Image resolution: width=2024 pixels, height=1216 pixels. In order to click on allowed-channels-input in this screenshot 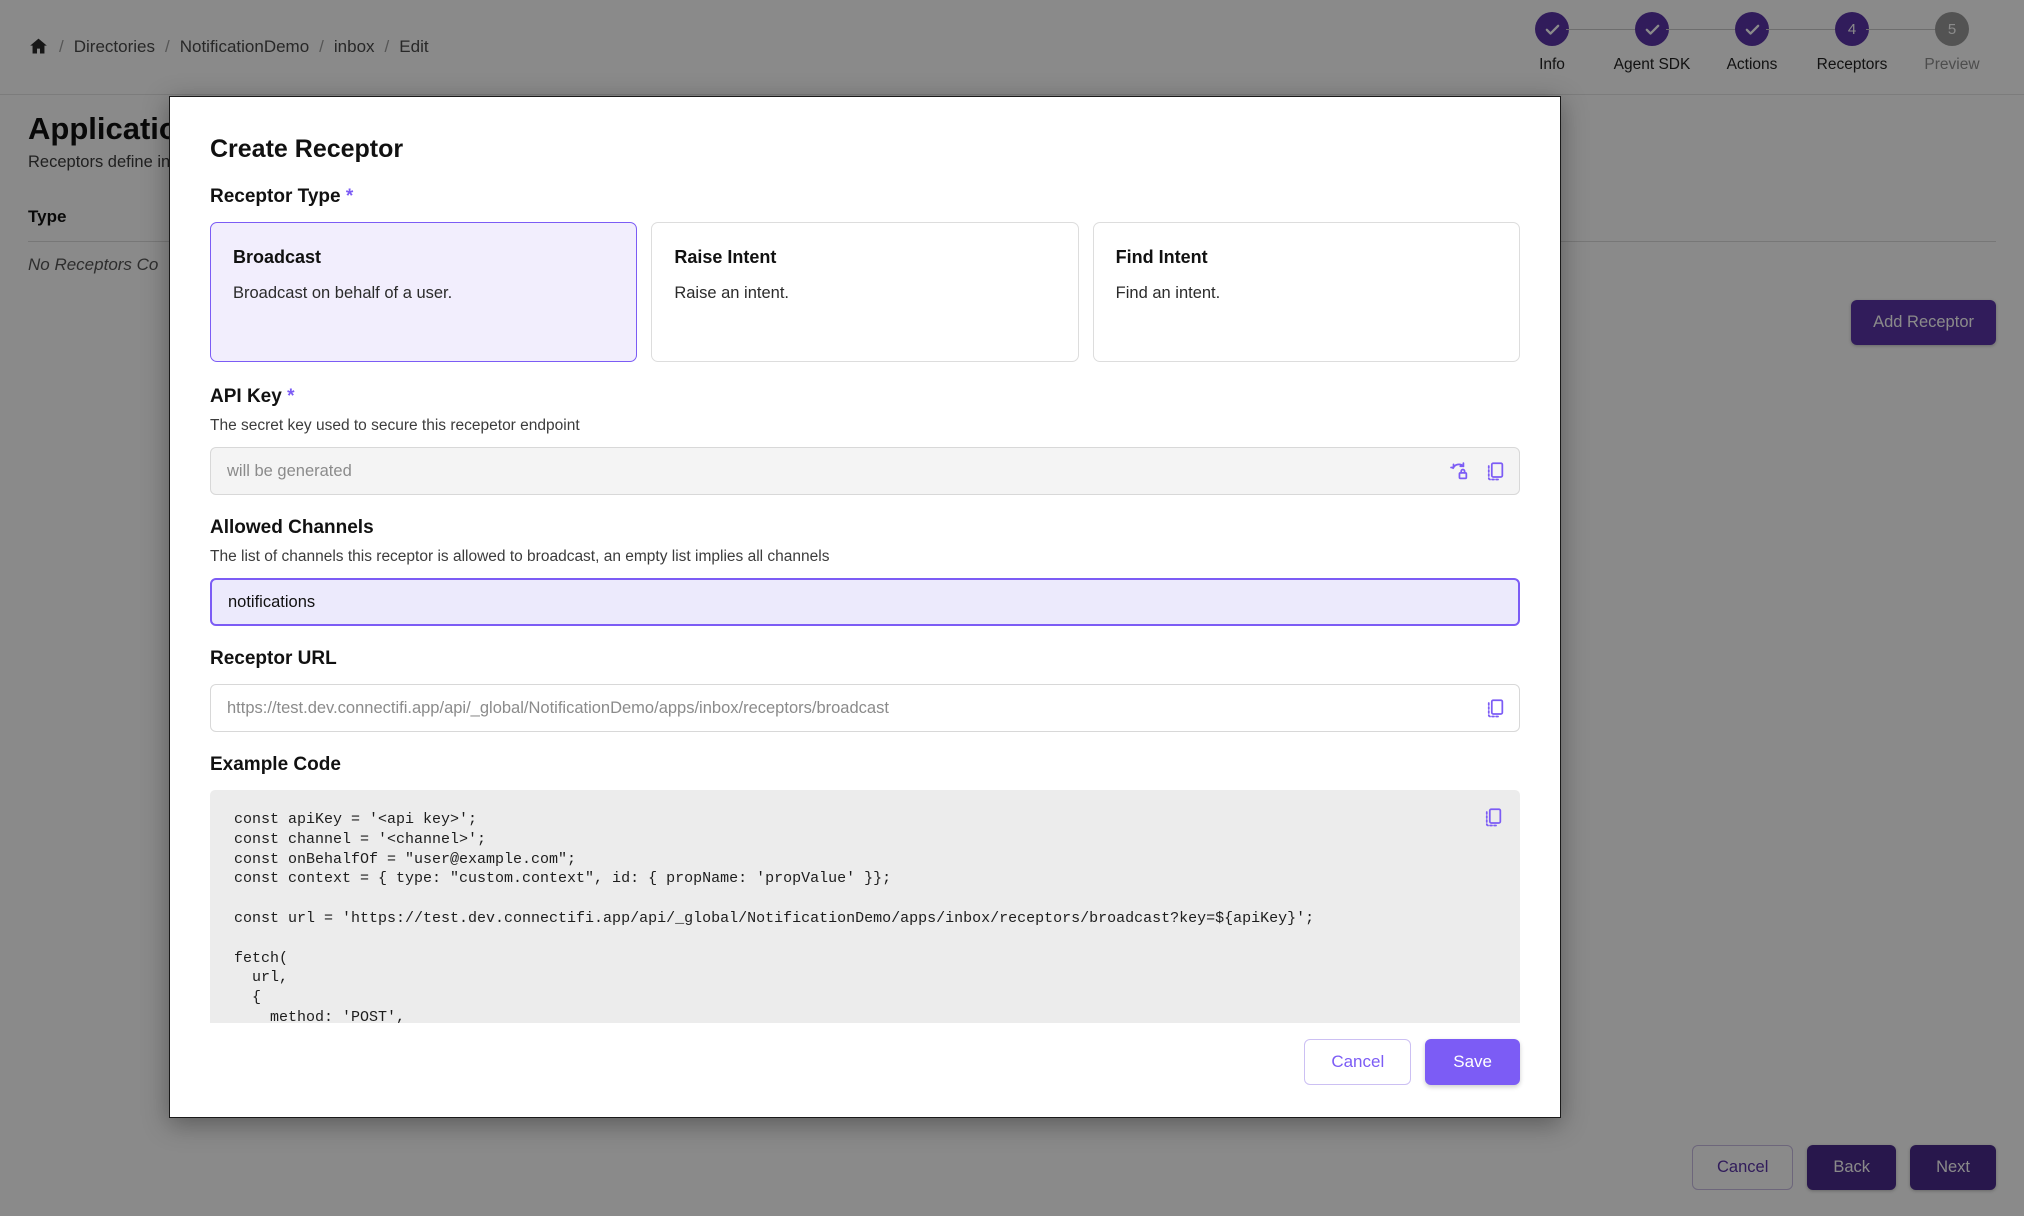, I will do `click(865, 602)`.